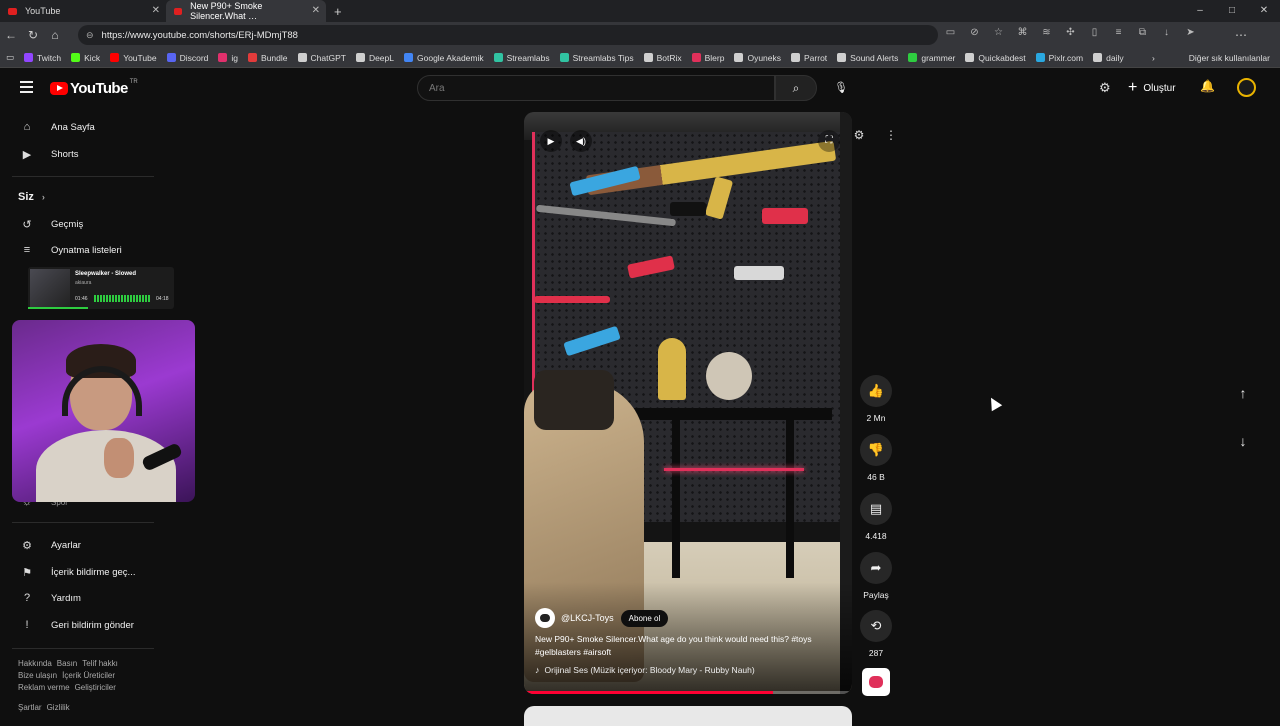 The image size is (1280, 726). I want to click on puzzle-extension-icon: ✣, so click(1070, 32).